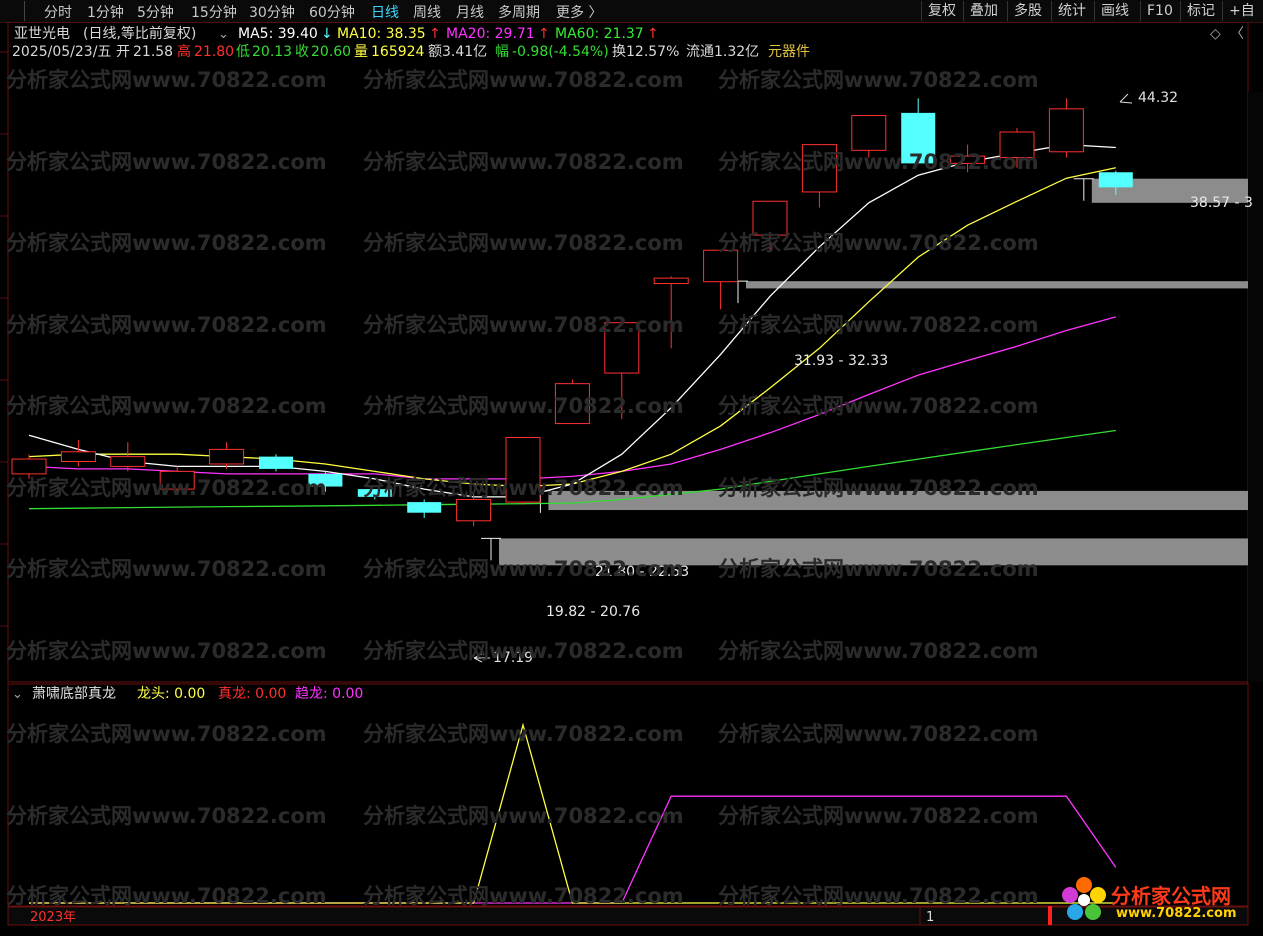  Describe the element at coordinates (653, 34) in the screenshot. I see `ma60-arrow-icon: ↑` at that location.